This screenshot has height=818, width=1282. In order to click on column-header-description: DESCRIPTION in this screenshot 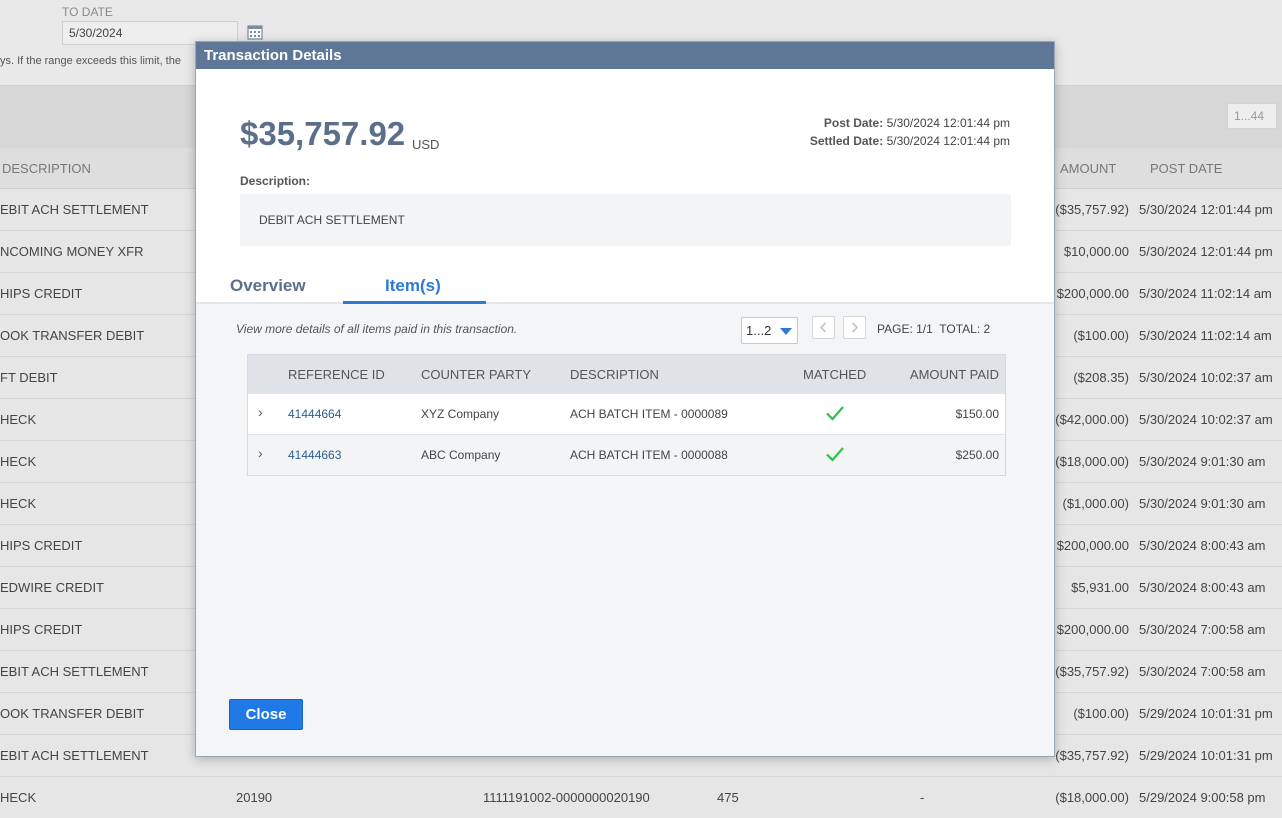, I will do `click(46, 168)`.